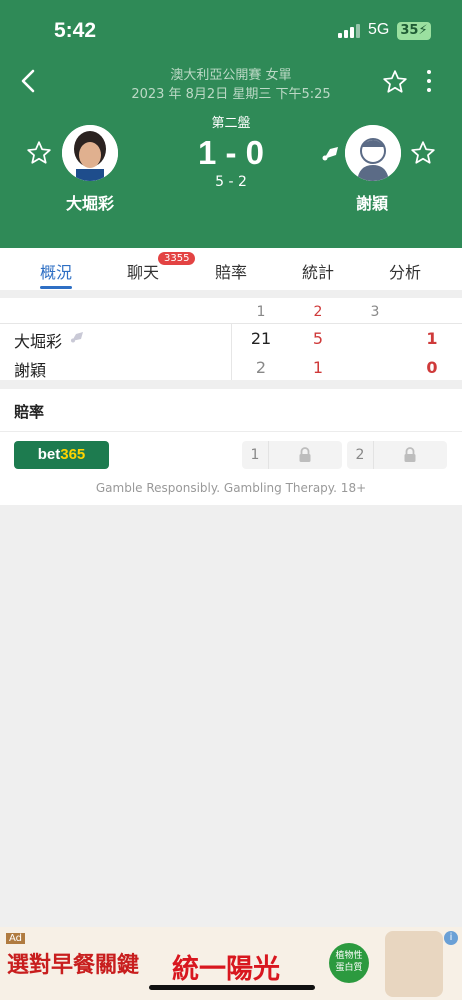  What do you see at coordinates (49, 454) in the screenshot?
I see `bookmaker-main: bet` at bounding box center [49, 454].